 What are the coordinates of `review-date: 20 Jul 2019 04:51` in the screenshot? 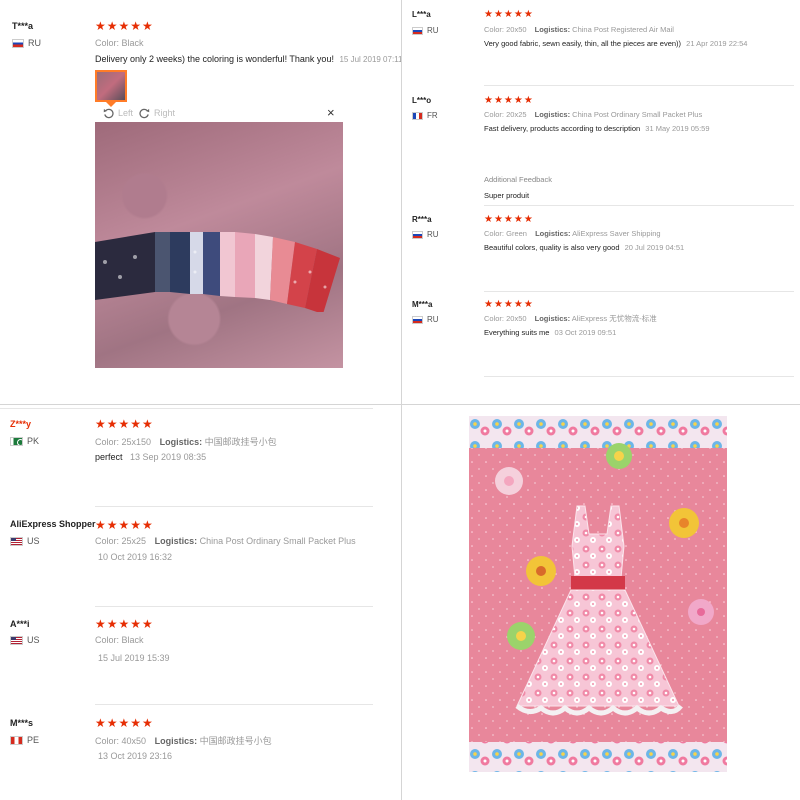 It's located at (654, 247).